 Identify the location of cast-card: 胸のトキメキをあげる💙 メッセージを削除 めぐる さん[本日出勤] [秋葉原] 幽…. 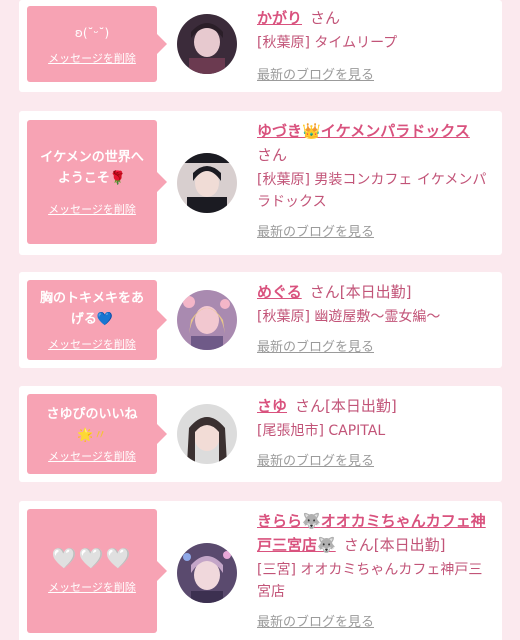
(260, 320).